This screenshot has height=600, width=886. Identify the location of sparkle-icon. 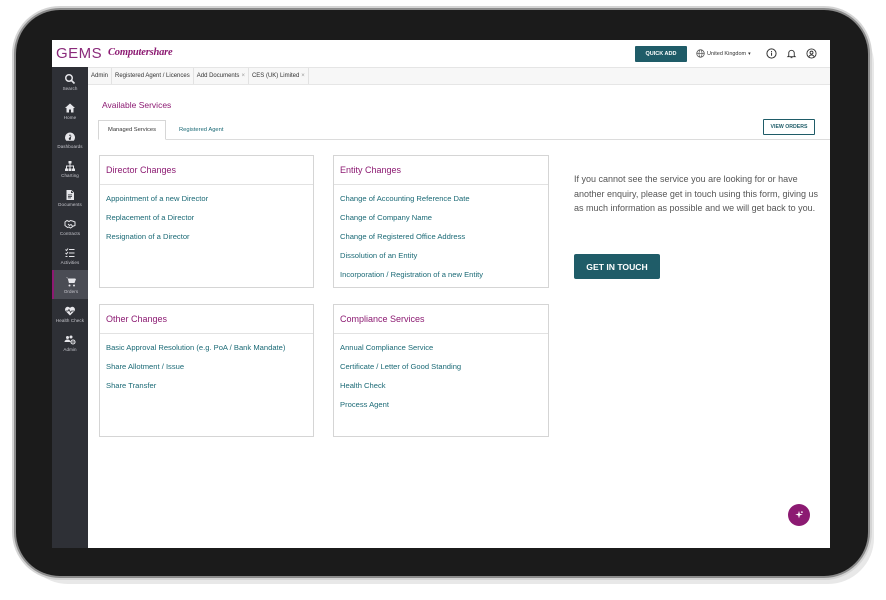
(799, 514).